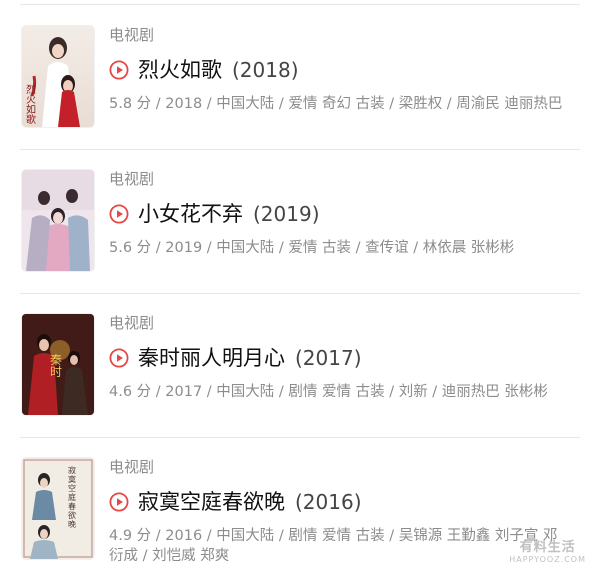  I want to click on poster-text: 烈火如歌, so click(31, 105).